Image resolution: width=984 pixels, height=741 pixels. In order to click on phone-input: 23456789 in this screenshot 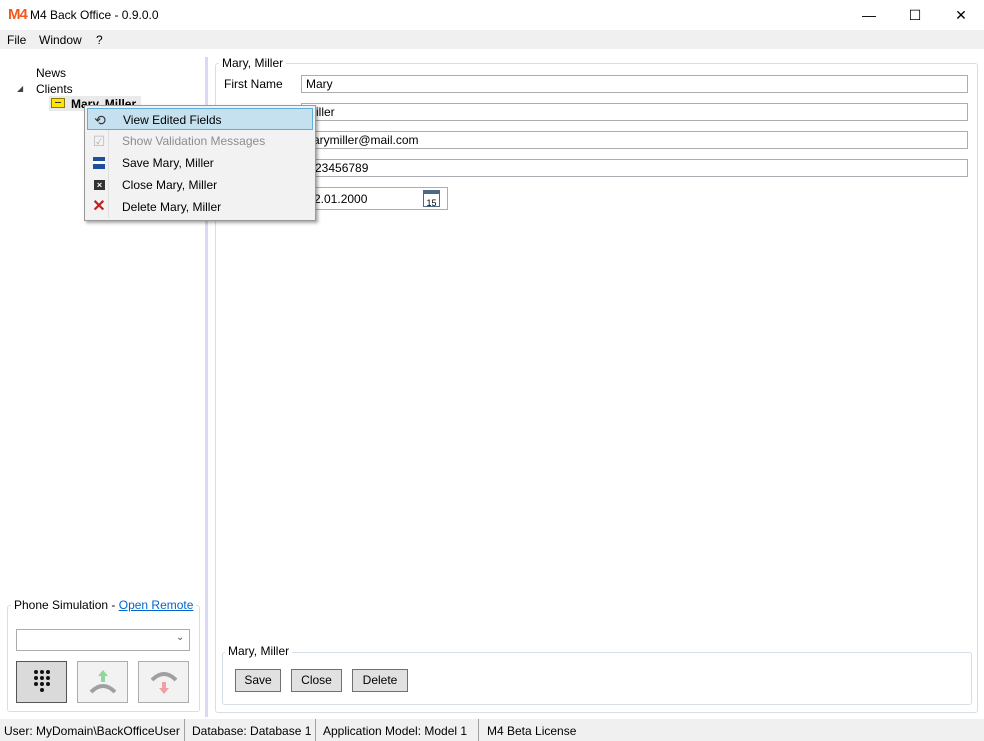, I will do `click(634, 168)`.